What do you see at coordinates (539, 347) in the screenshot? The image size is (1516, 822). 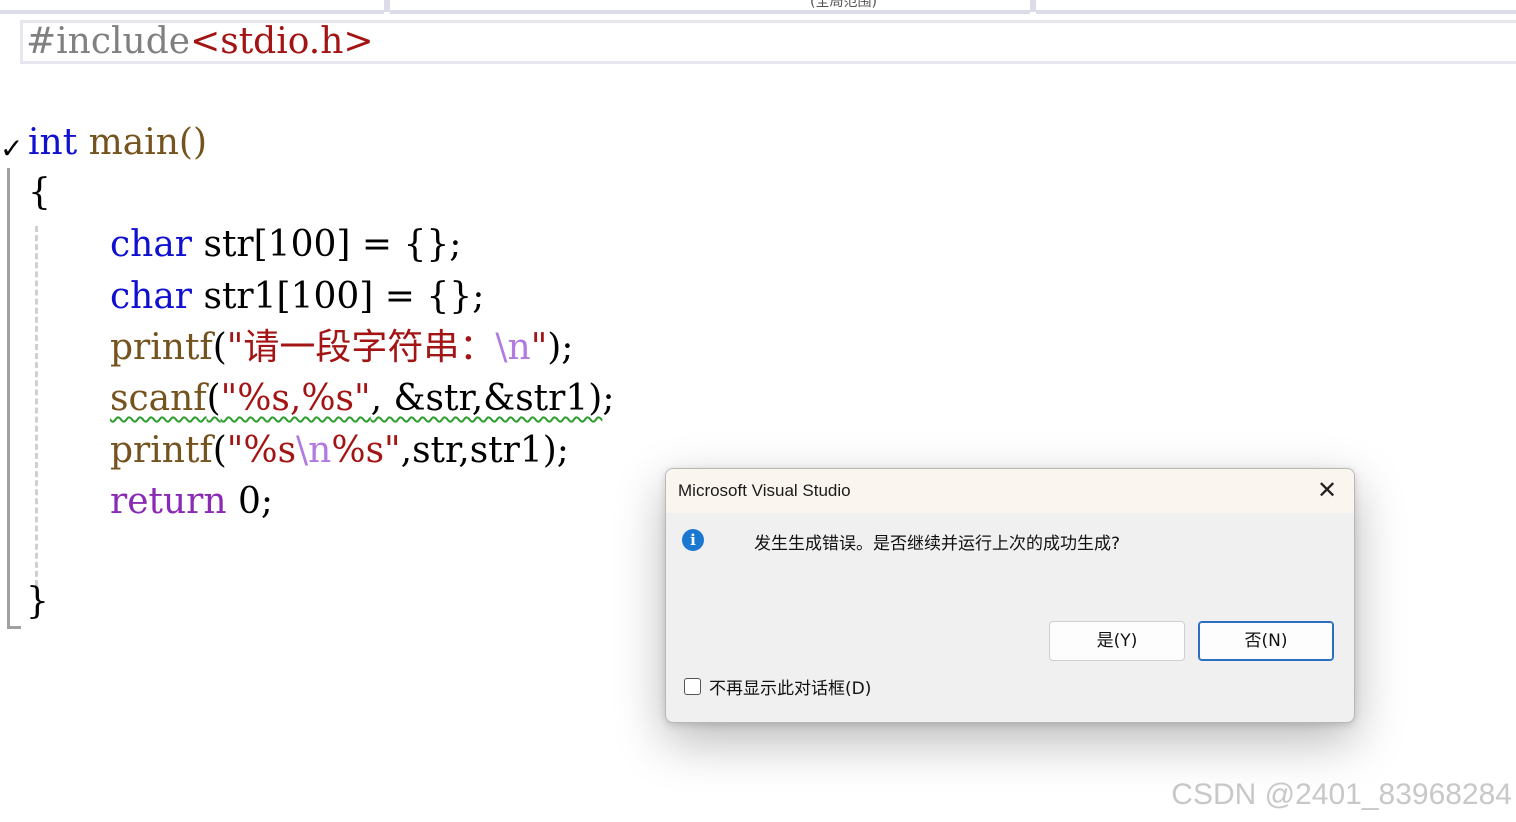 I see `string-end: "` at bounding box center [539, 347].